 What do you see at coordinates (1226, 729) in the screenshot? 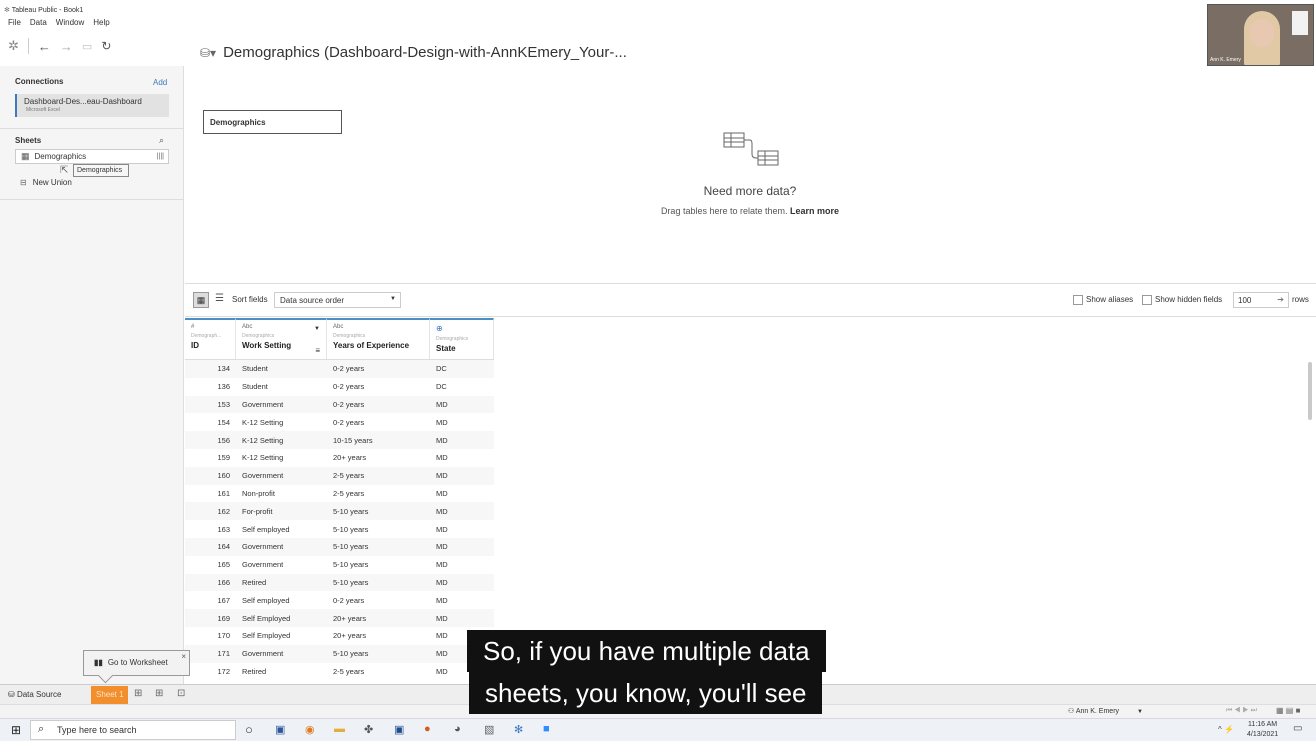
I see `tray-icons: ^ ⚡` at bounding box center [1226, 729].